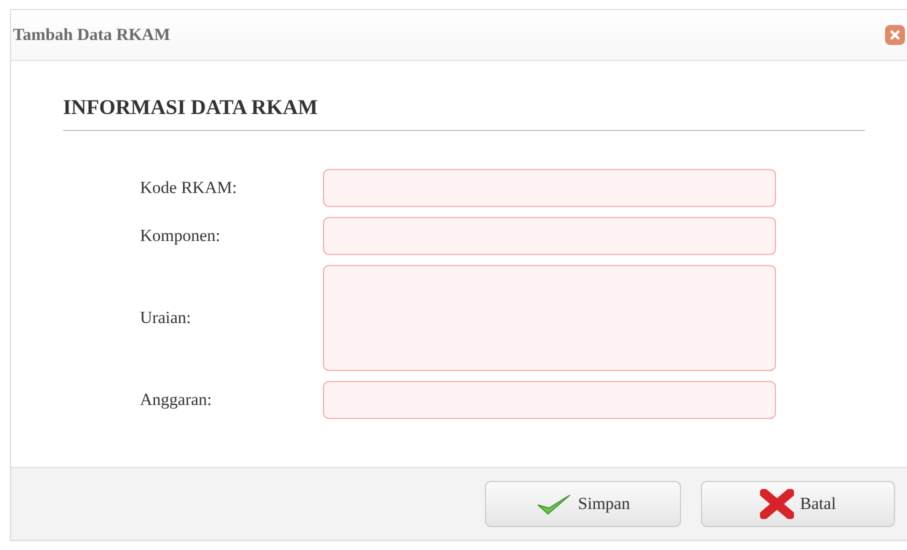  What do you see at coordinates (176, 400) in the screenshot?
I see `field-label: Anggaran:` at bounding box center [176, 400].